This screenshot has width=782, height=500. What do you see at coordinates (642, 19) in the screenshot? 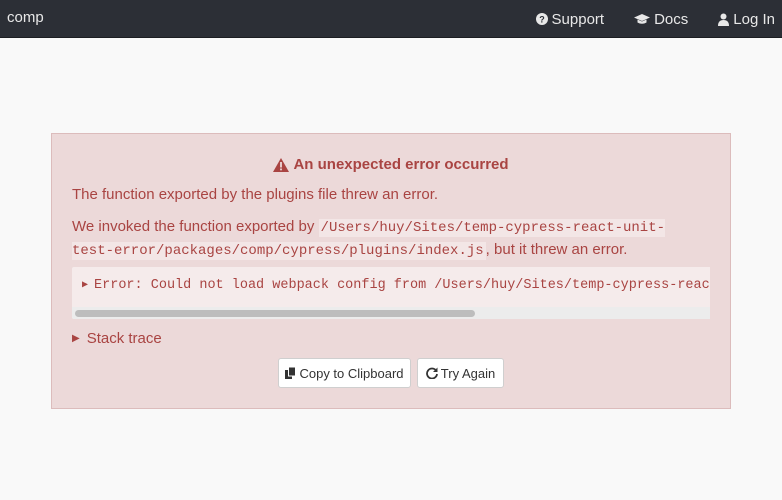
I see `graduation-cap-icon` at bounding box center [642, 19].